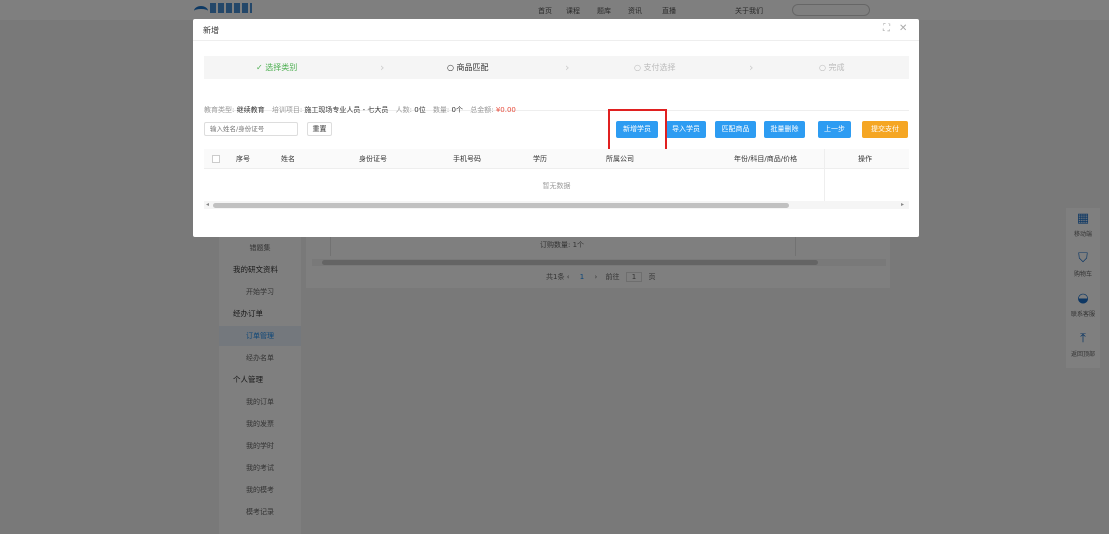 The height and width of the screenshot is (534, 1109). I want to click on col-goods: 年份/科目/商品/价格, so click(766, 159).